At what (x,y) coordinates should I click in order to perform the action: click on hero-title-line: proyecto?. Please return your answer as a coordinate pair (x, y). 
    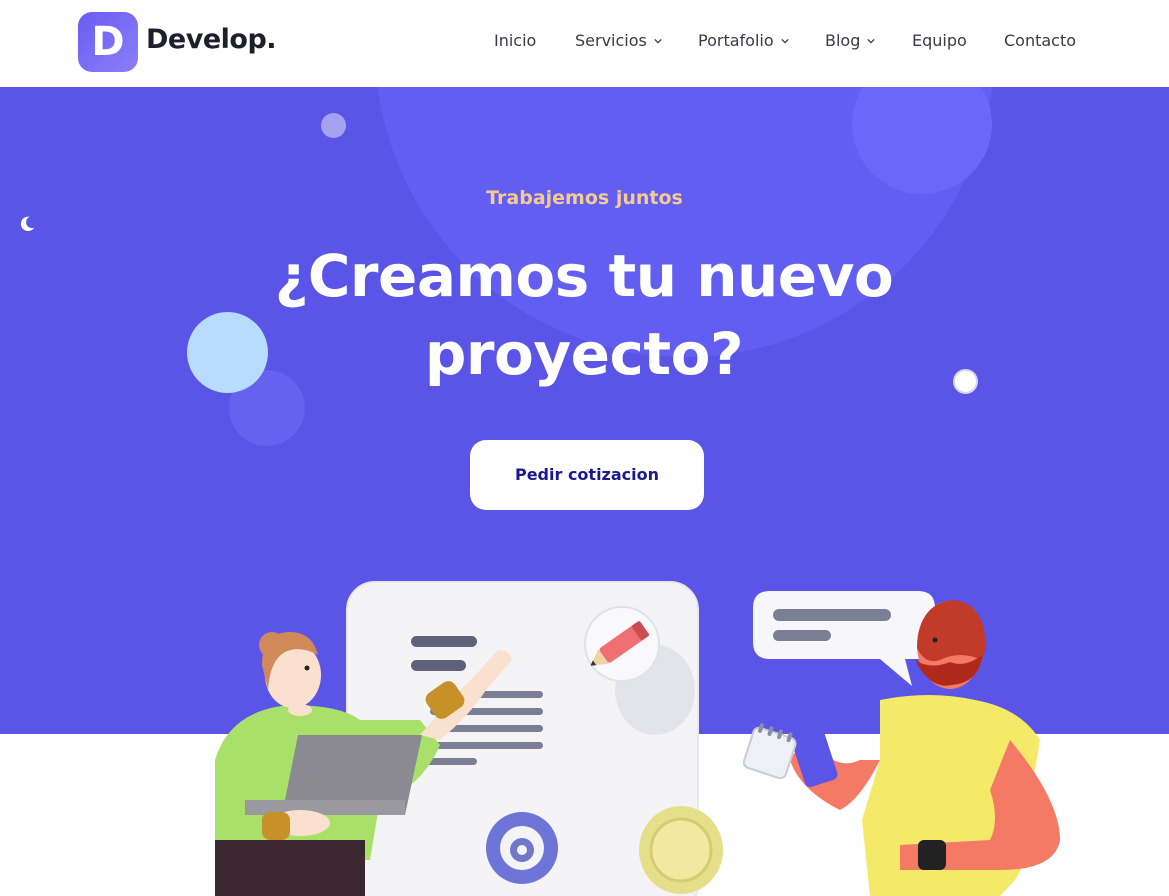
    Looking at the image, I should click on (584, 354).